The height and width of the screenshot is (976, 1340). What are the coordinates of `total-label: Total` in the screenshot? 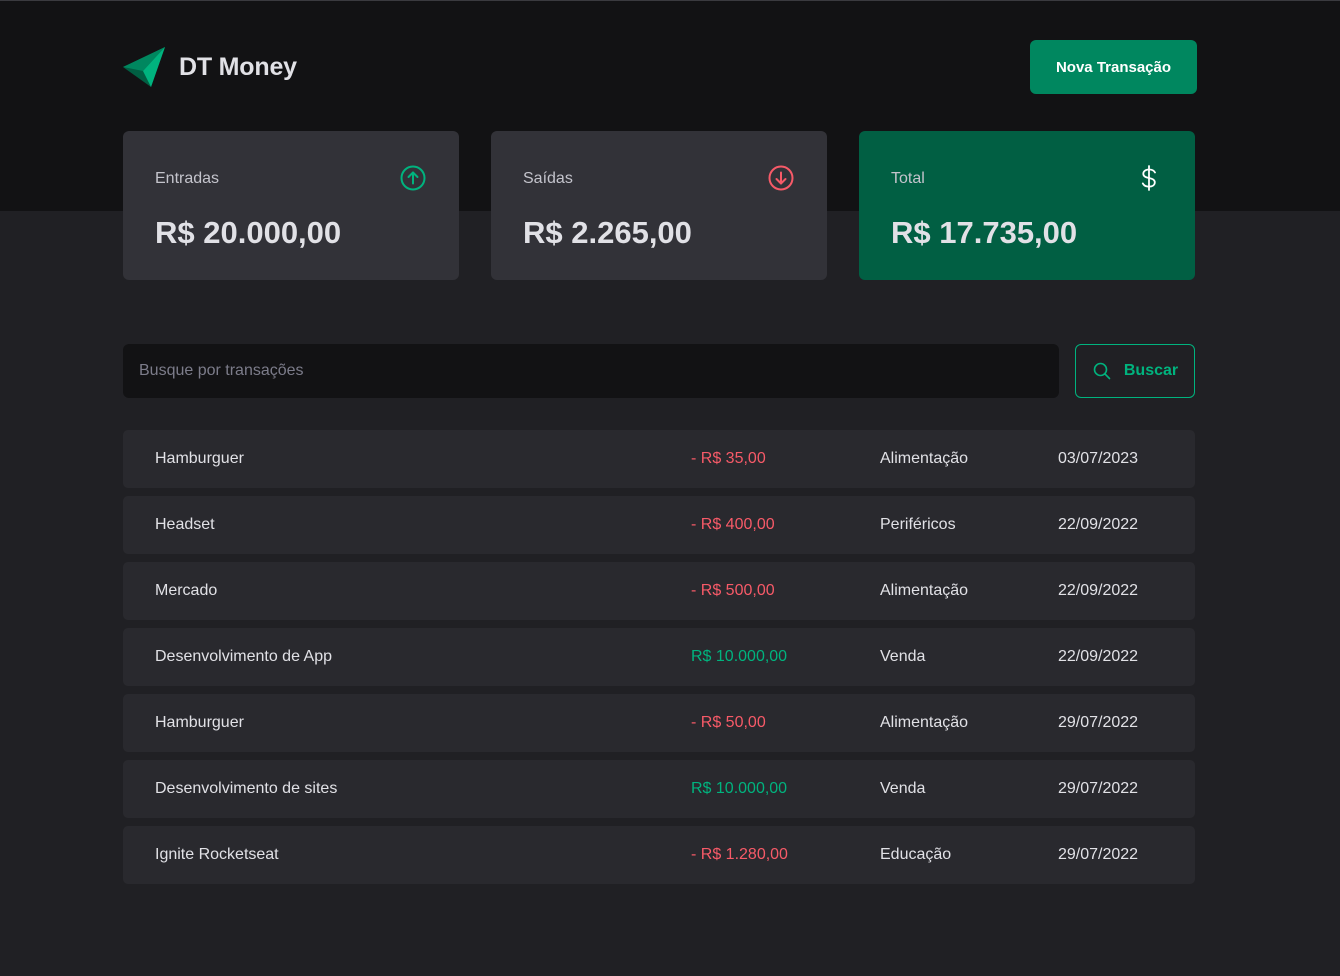 It's located at (908, 178).